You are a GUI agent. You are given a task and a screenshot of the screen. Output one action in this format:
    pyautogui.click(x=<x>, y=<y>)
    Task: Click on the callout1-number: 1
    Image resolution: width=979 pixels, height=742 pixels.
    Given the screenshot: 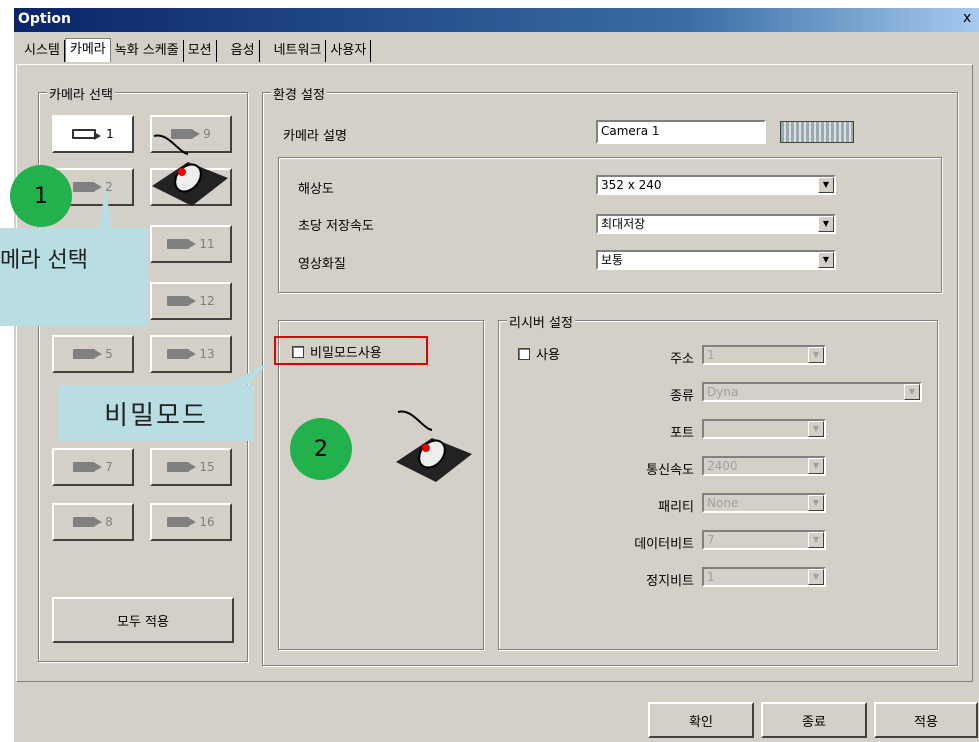 What is the action you would take?
    pyautogui.click(x=41, y=196)
    